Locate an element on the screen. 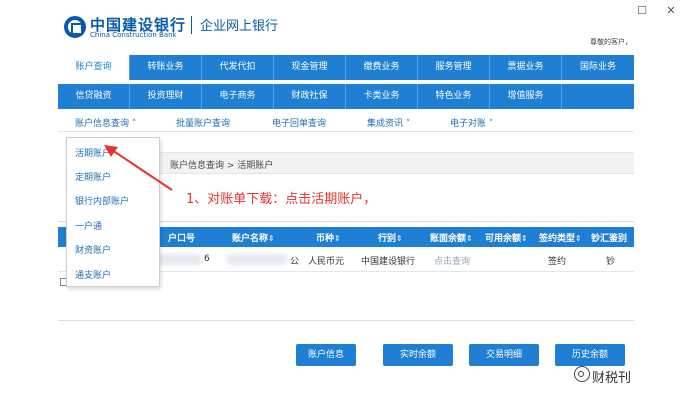 This screenshot has height=404, width=690. nav-item-fiscal-social: 财政社保 is located at coordinates (310, 96).